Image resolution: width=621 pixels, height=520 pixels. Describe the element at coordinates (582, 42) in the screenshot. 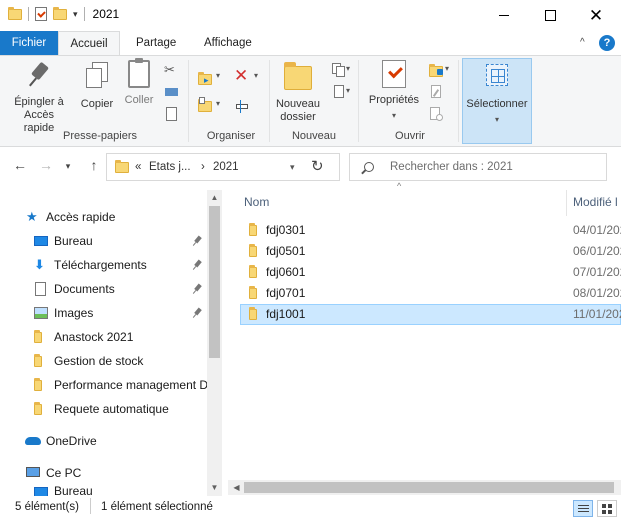

I see `collapse-ribbon-icon: ^` at that location.